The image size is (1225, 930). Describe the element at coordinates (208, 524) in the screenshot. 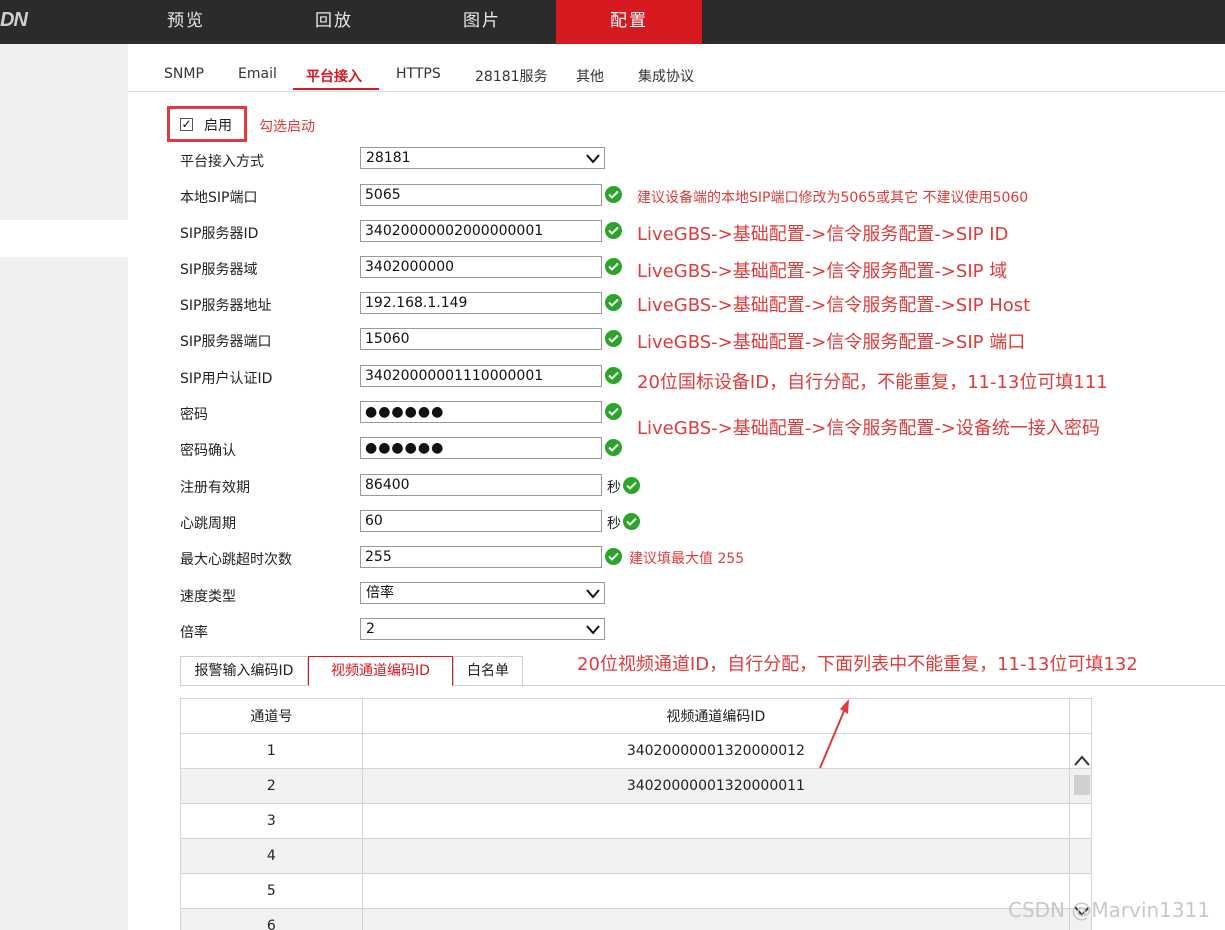

I see `heartbeat-period-label: 心跳周期` at that location.